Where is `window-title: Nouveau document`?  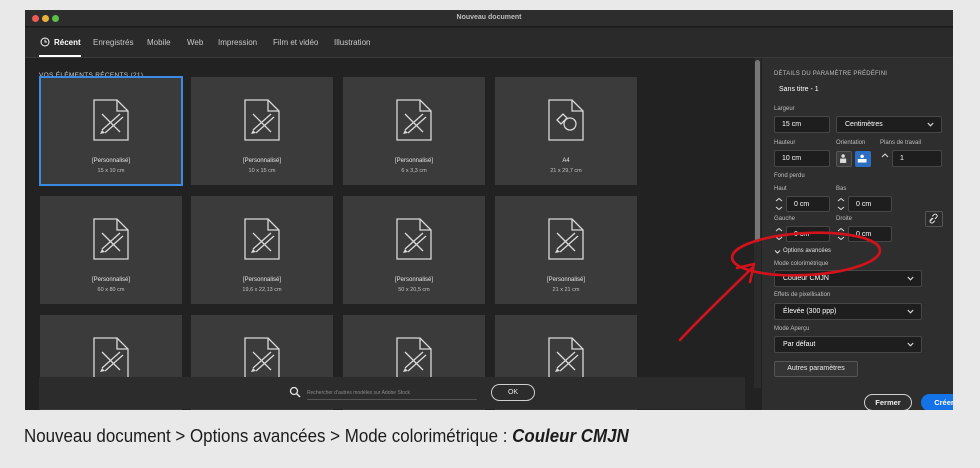 window-title: Nouveau document is located at coordinates (489, 17).